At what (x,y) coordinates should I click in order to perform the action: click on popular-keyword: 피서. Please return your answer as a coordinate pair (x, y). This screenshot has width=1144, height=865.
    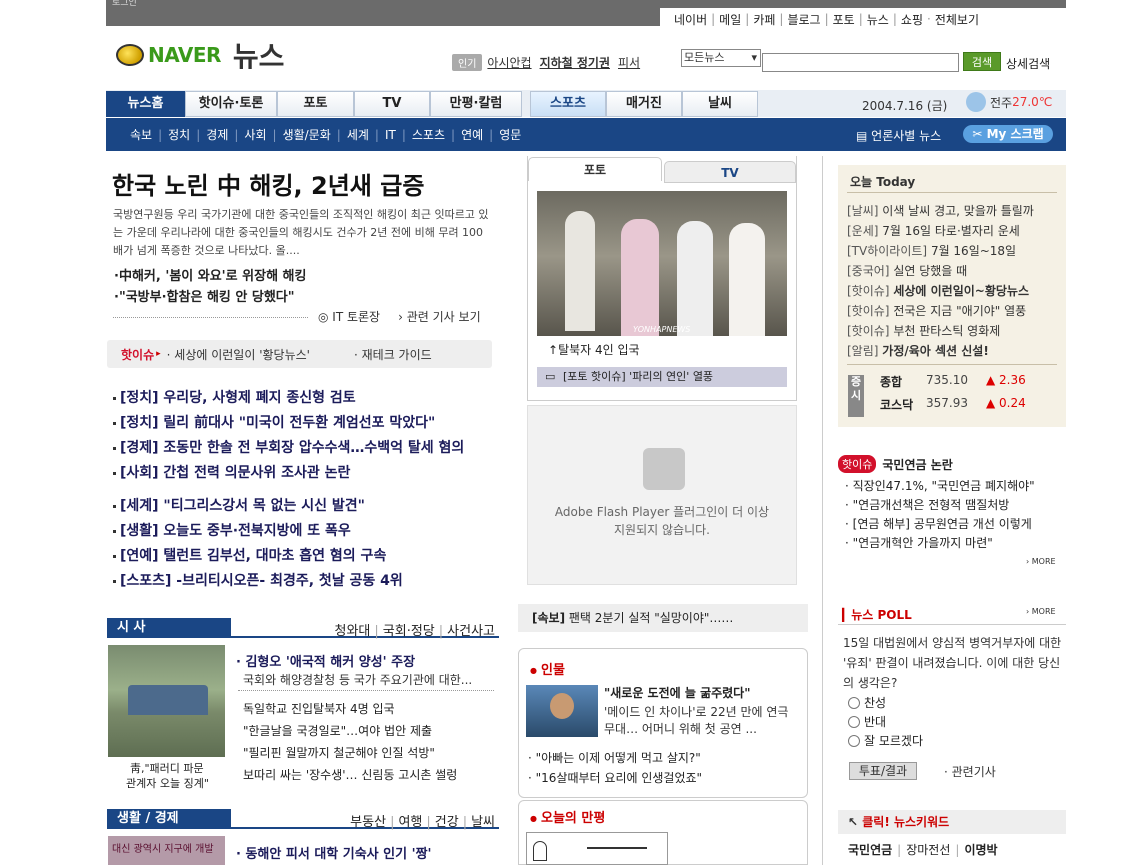
    Looking at the image, I should click on (629, 62).